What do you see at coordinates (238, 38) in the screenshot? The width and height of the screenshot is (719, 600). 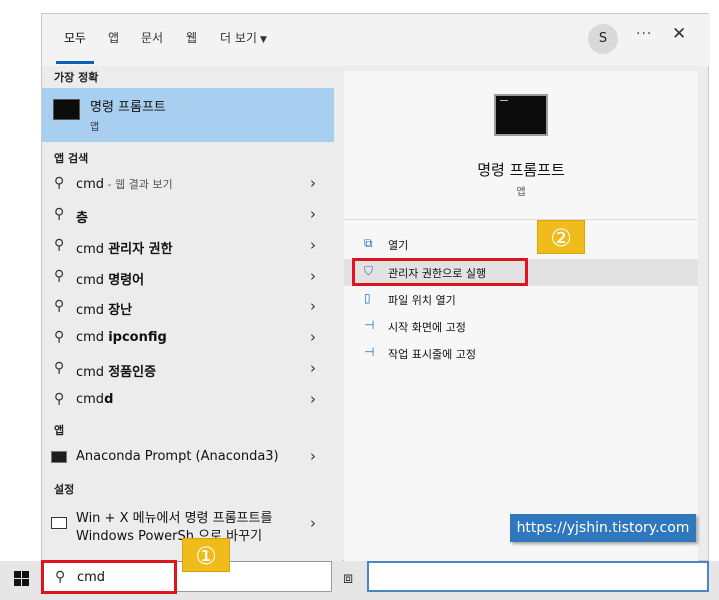 I see `tab-more-label: 더 보기` at bounding box center [238, 38].